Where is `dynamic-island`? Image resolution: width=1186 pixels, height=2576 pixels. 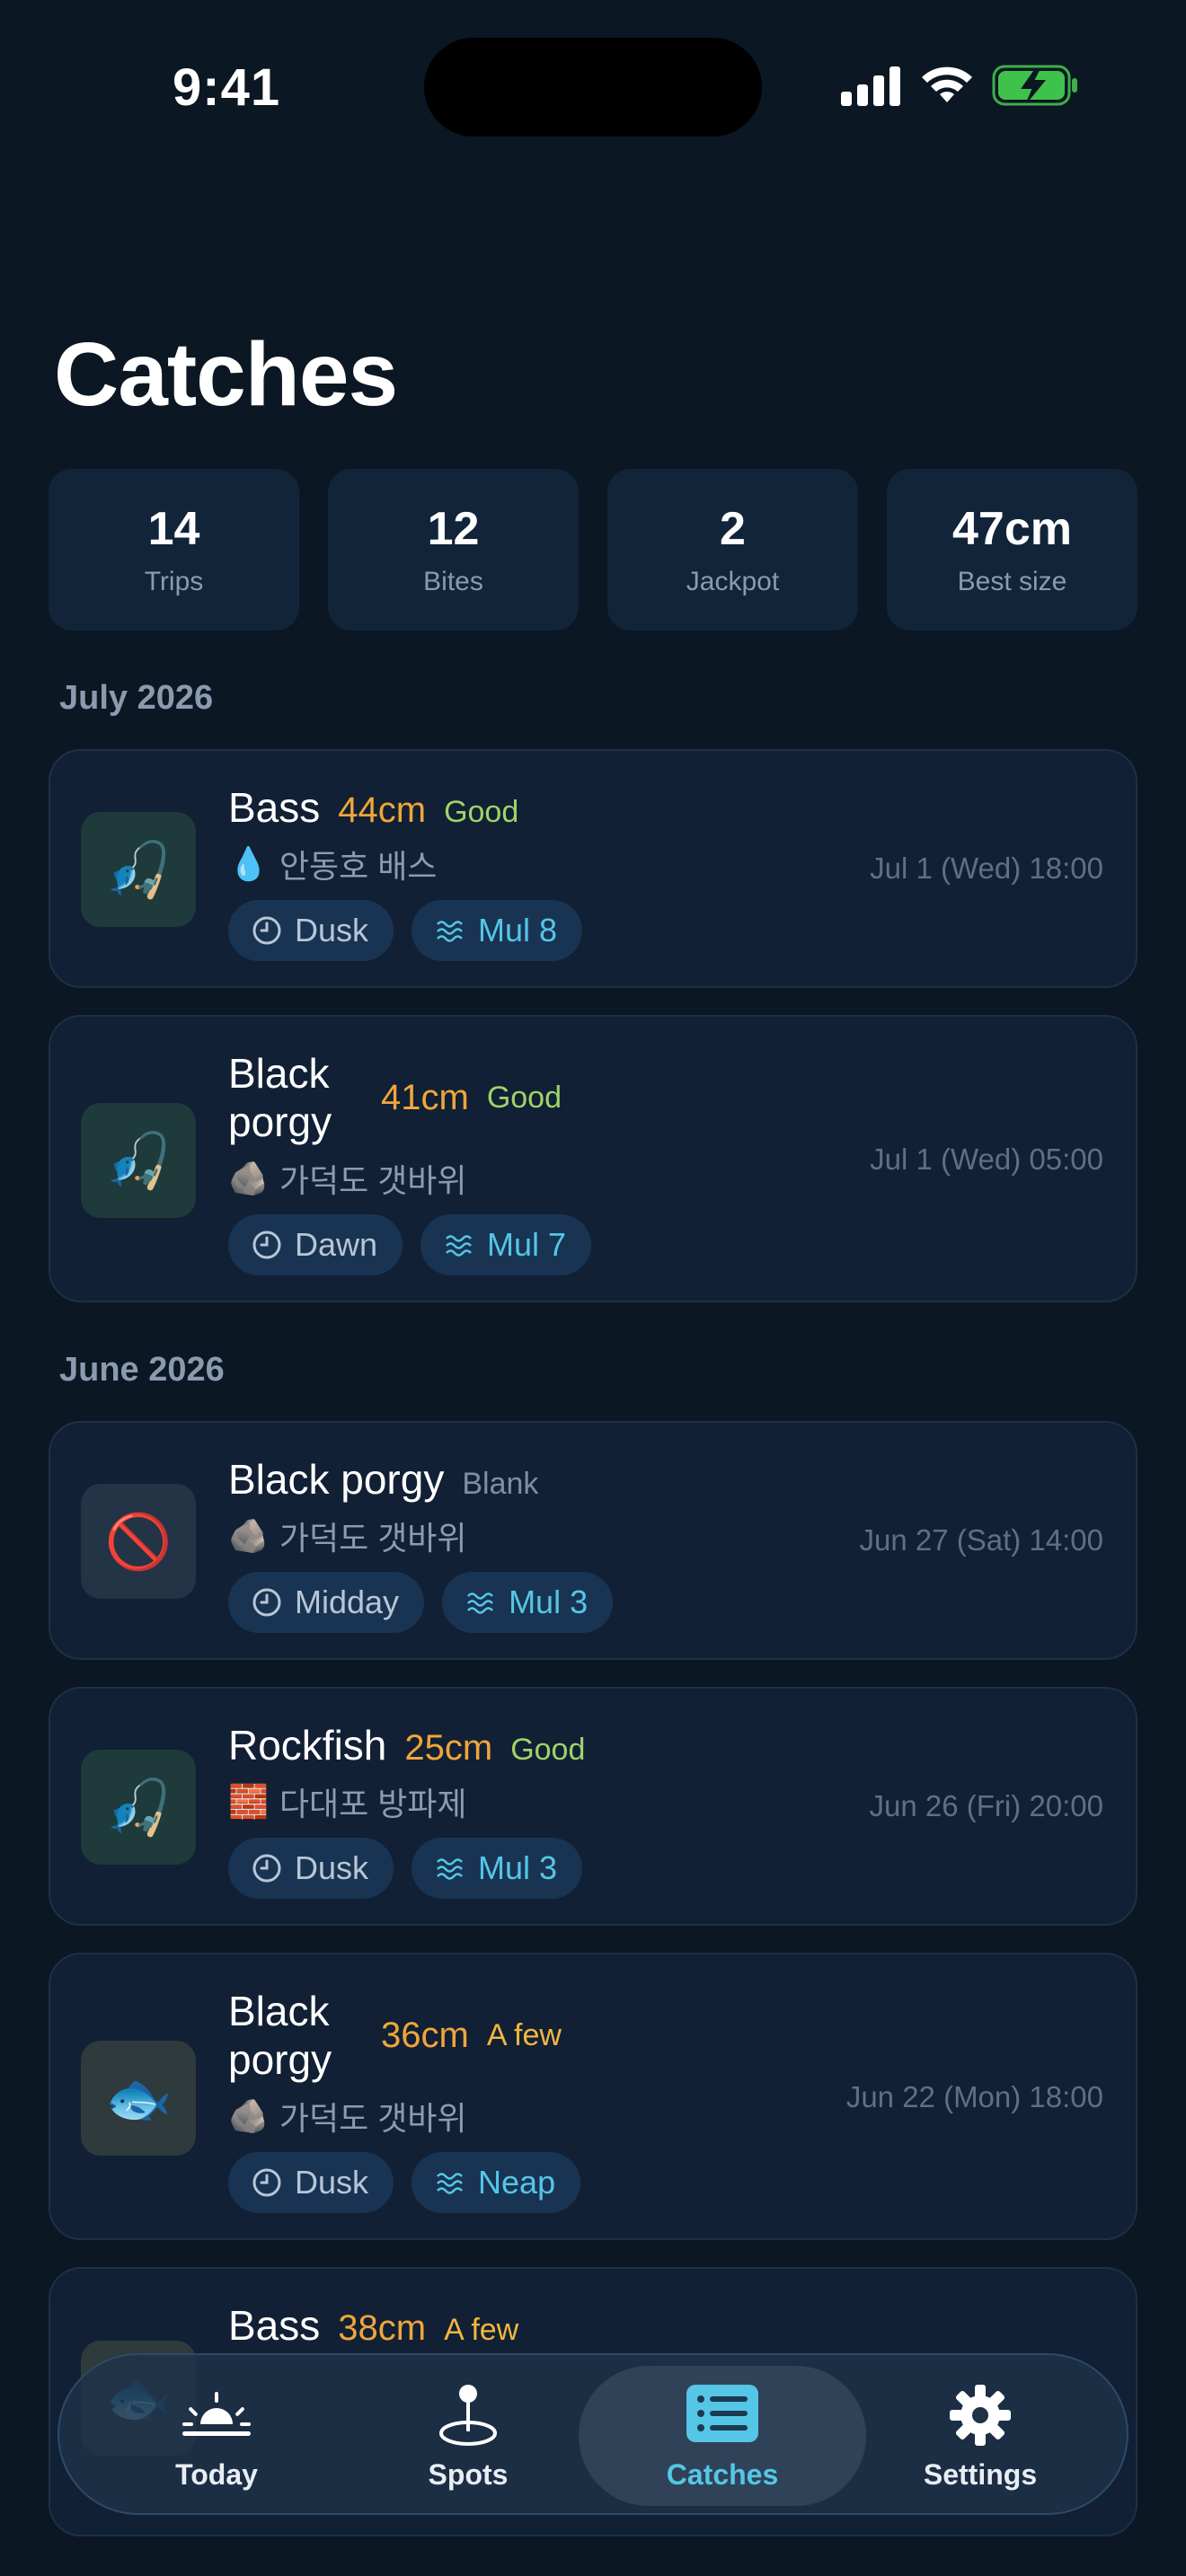 dynamic-island is located at coordinates (593, 87).